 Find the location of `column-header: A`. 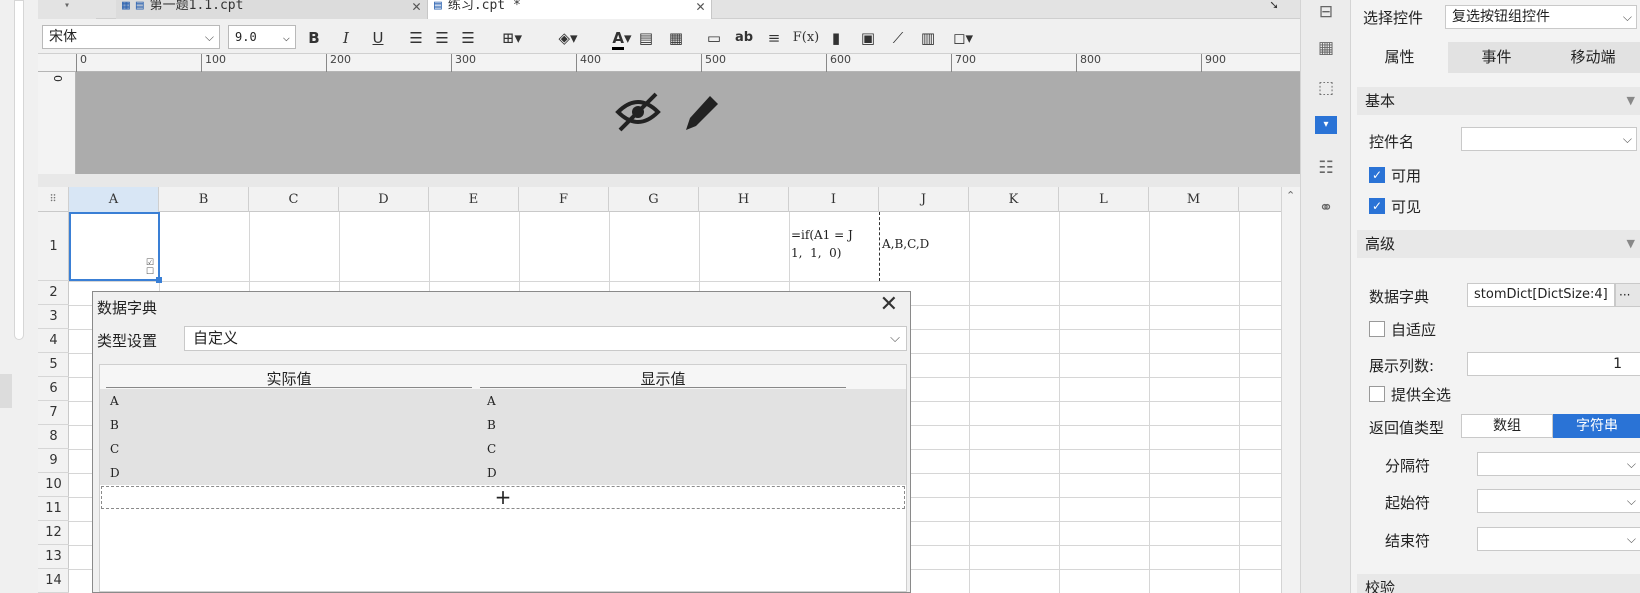

column-header: A is located at coordinates (114, 199).